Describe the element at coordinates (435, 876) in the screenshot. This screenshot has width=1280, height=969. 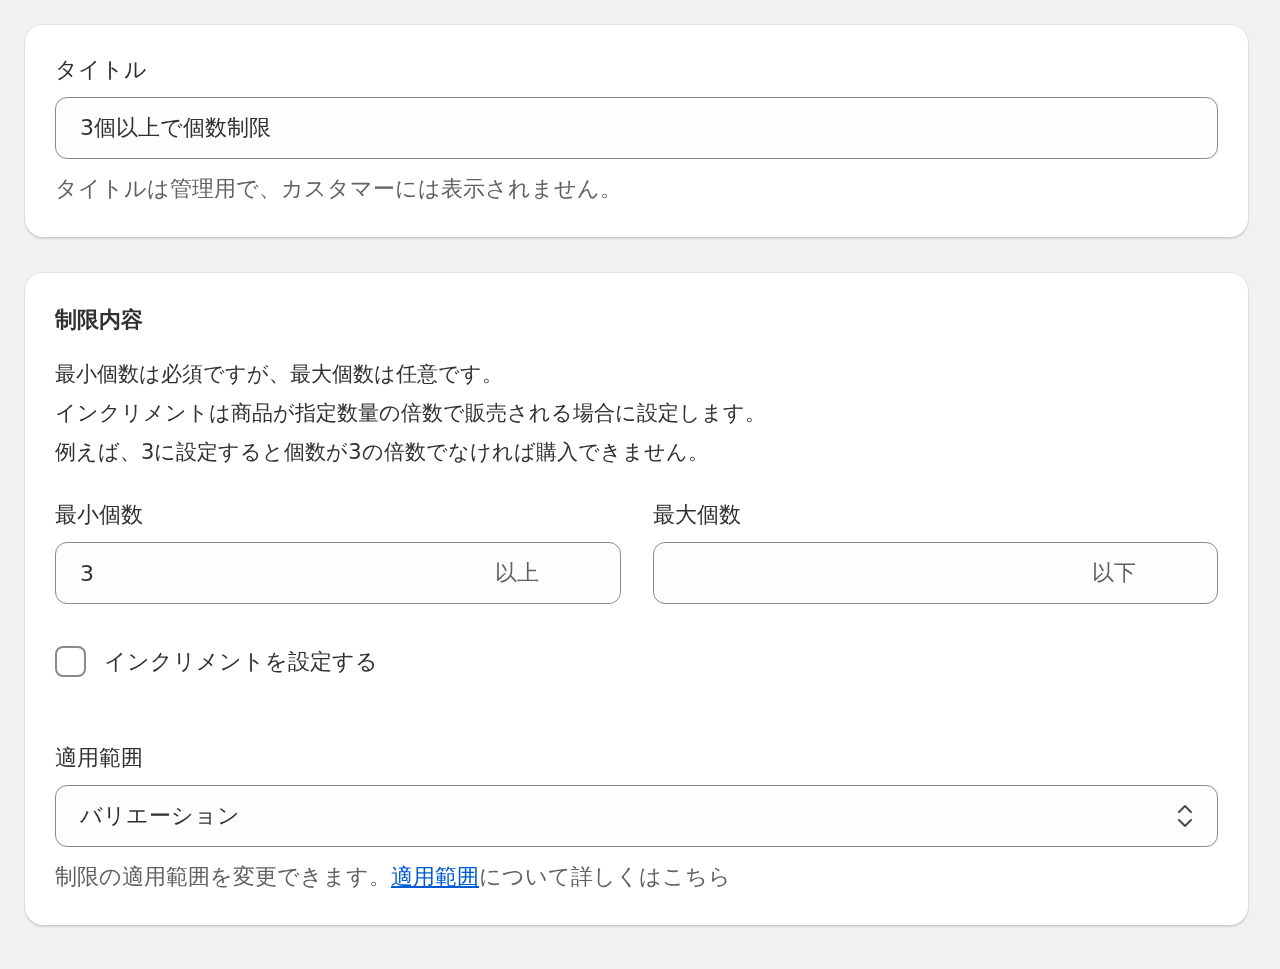
I see `scope-link: 適用範囲` at that location.